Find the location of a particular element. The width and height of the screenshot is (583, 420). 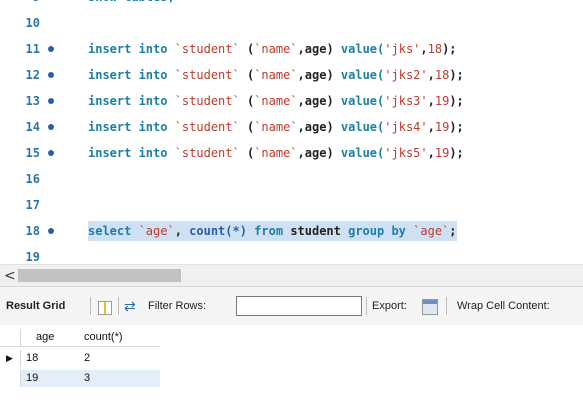

code-token: 'jks2' is located at coordinates (406, 75).